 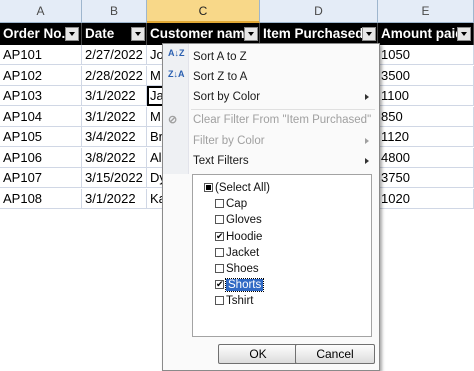 What do you see at coordinates (422, 33) in the screenshot?
I see `header-label: Amount paid` at bounding box center [422, 33].